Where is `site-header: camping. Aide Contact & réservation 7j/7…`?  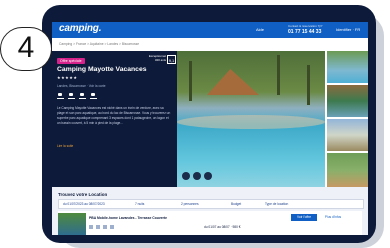 site-header: camping. Aide Contact & réservation 7j/7… is located at coordinates (210, 30).